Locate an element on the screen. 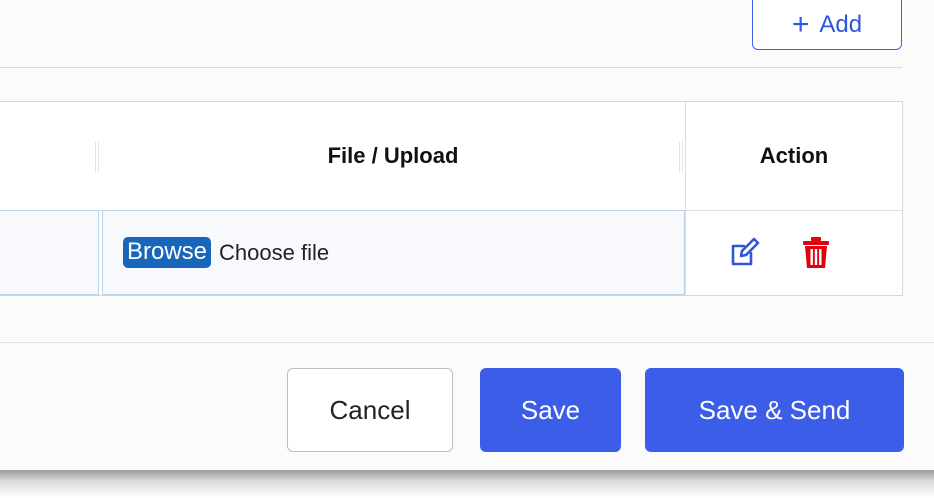 The height and width of the screenshot is (498, 934). header-divider is located at coordinates (451, 67).